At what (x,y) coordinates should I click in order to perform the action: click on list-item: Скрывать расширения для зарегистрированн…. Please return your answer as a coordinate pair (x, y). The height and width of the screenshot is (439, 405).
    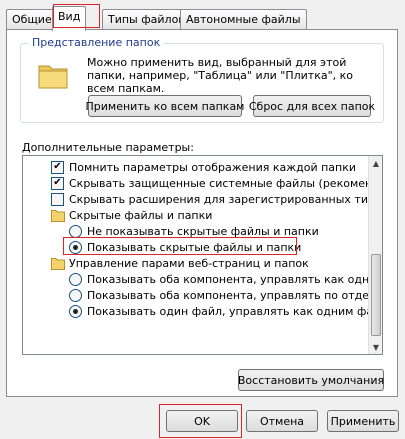
    Looking at the image, I should click on (196, 199).